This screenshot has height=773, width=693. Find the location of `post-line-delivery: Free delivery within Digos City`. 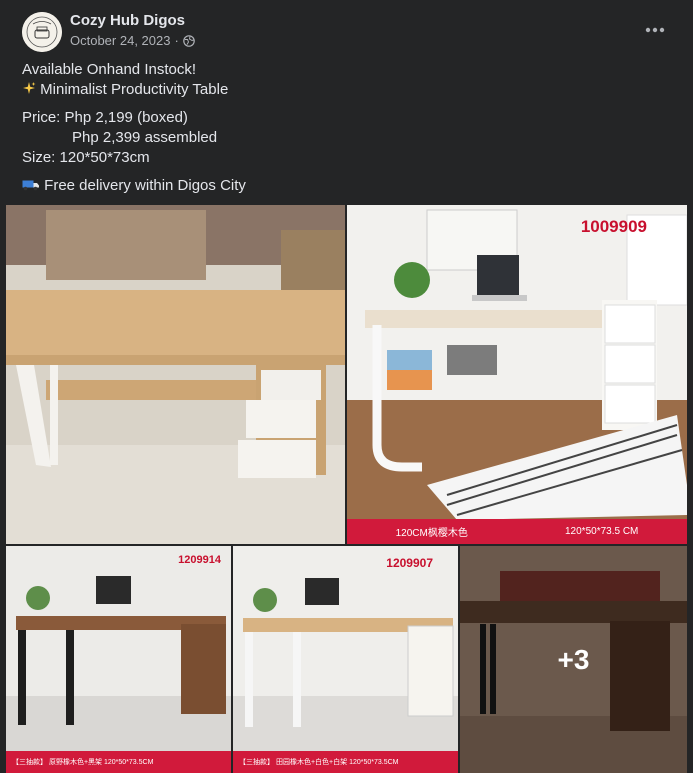

post-line-delivery: Free delivery within Digos City is located at coordinates (134, 186).